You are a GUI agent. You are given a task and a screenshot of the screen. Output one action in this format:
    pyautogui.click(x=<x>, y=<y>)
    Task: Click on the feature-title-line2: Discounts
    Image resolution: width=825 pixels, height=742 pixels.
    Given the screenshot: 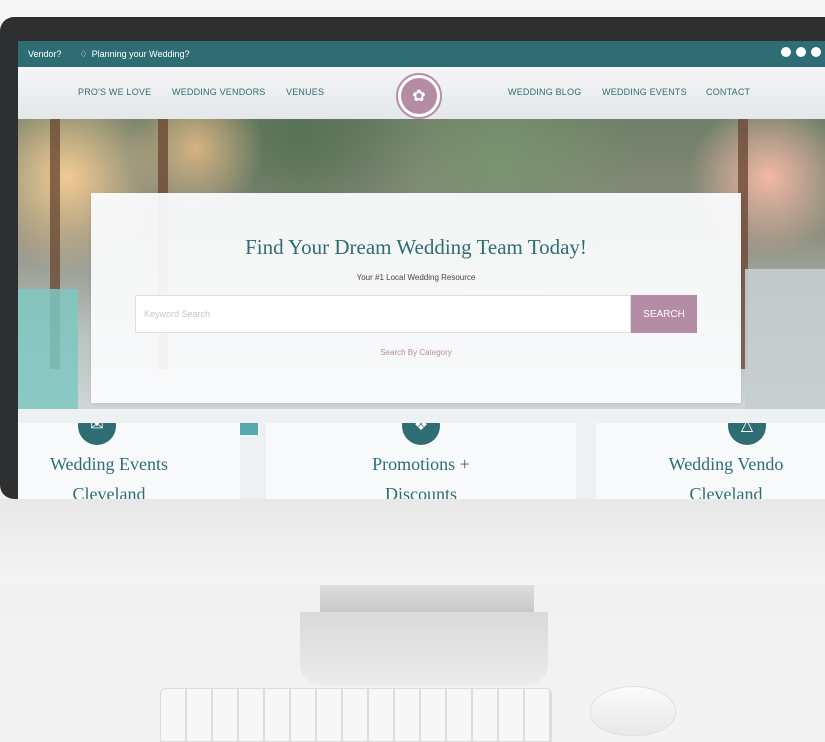 What is the action you would take?
    pyautogui.click(x=421, y=491)
    